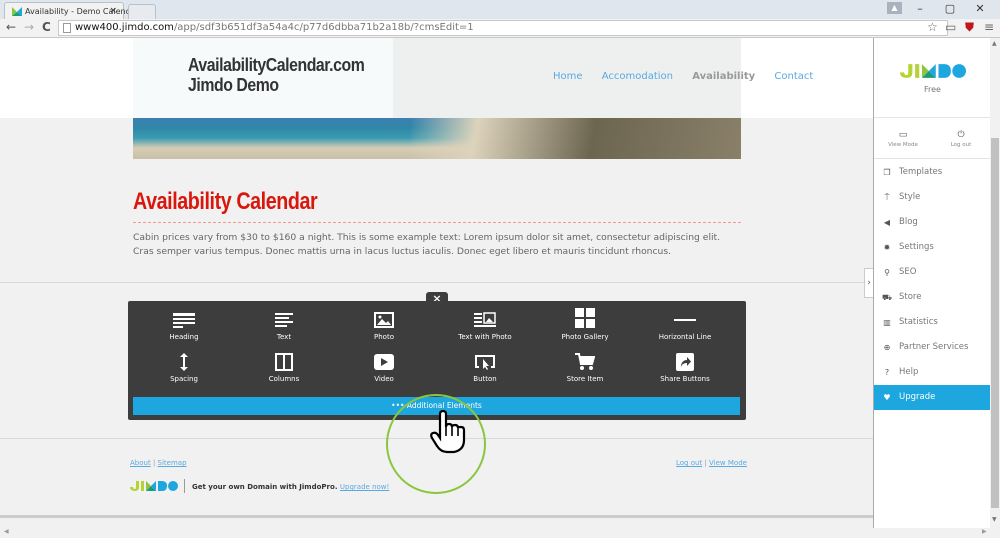  What do you see at coordinates (436, 516) in the screenshot?
I see `page-bottom-border` at bounding box center [436, 516].